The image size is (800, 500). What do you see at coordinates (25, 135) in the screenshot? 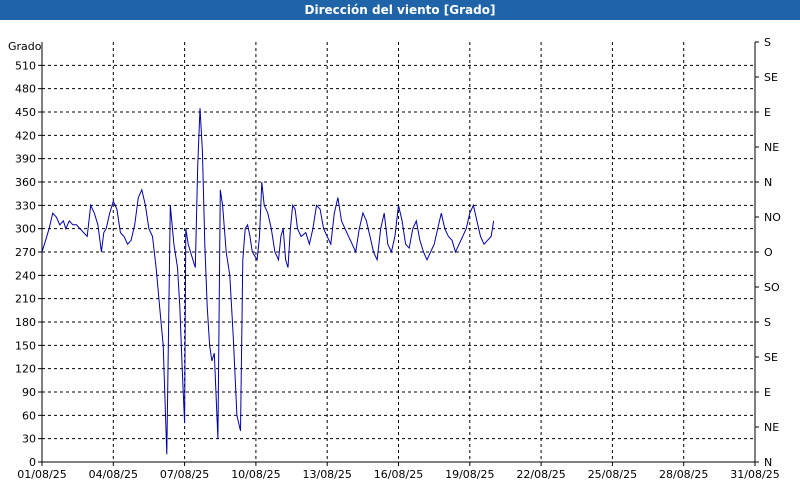
I see `y-tick-label: 420` at bounding box center [25, 135].